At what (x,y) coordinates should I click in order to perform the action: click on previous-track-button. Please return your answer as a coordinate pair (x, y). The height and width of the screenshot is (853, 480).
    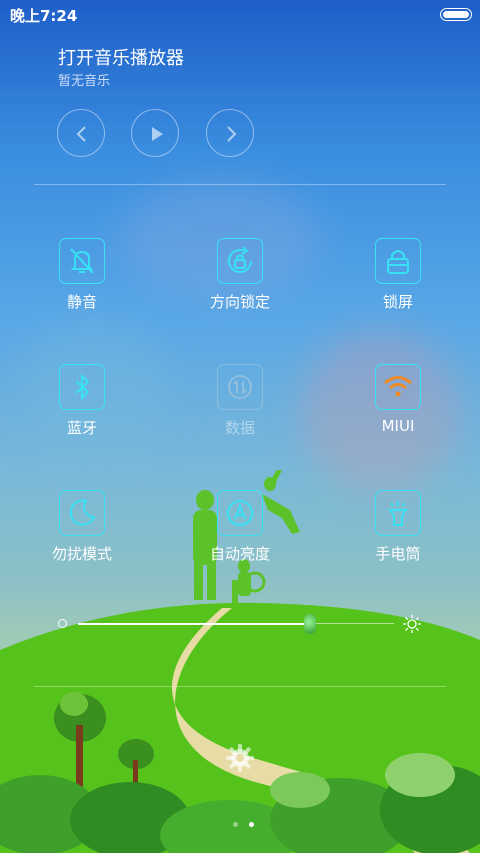
    Looking at the image, I should click on (81, 133).